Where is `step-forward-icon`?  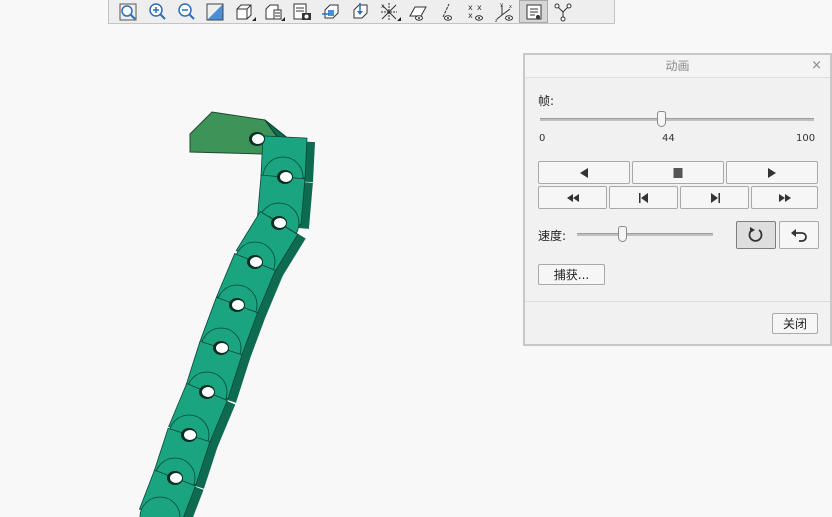
step-forward-icon is located at coordinates (715, 197).